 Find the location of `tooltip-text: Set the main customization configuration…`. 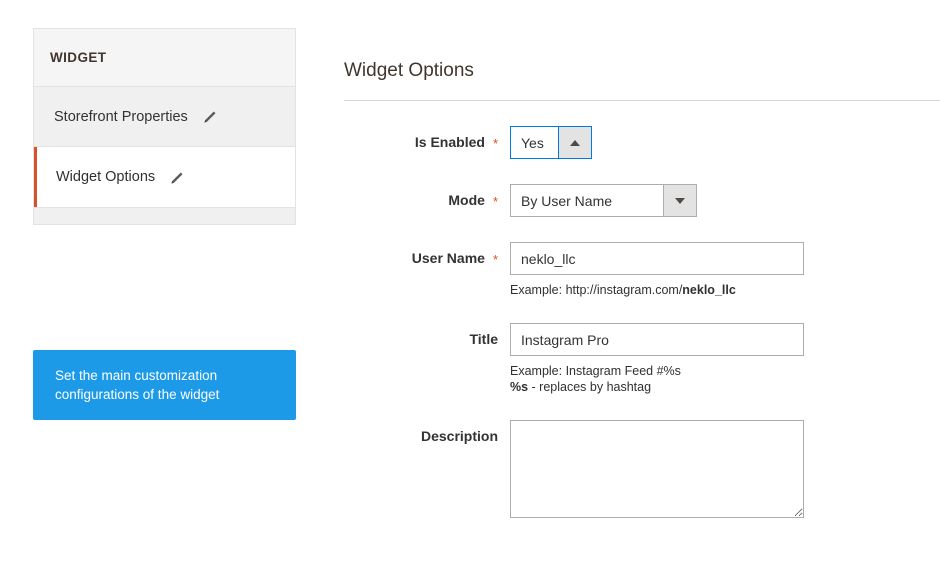

tooltip-text: Set the main customization configuration… is located at coordinates (137, 385).